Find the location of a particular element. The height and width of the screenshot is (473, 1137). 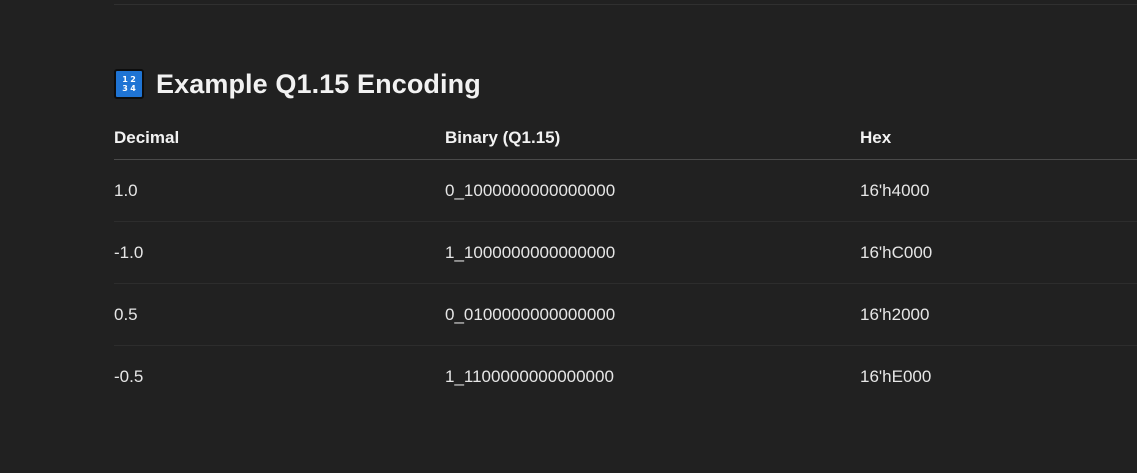

table-header-row: Decimal Binary (Q1.15) Hex is located at coordinates (625, 138).